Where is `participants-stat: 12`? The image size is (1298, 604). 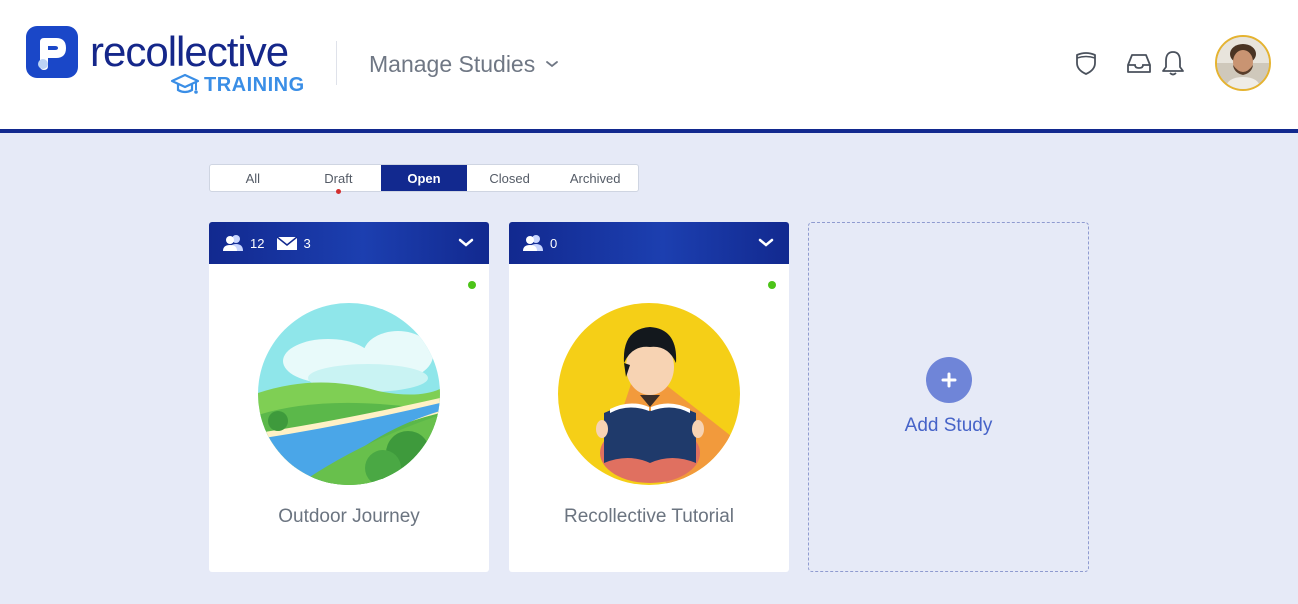
participants-stat: 12 is located at coordinates (242, 243).